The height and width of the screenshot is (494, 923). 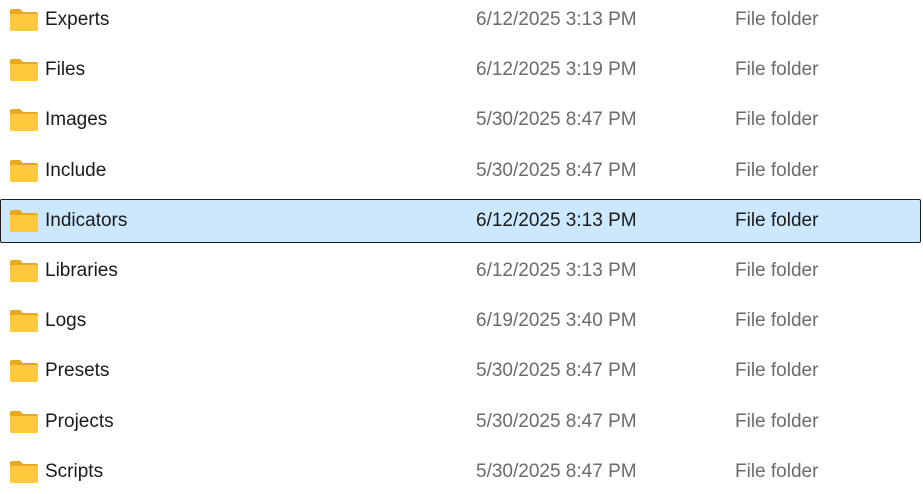 What do you see at coordinates (460, 371) in the screenshot?
I see `file-row: Presets 5/30/2025 8:47 PM File folder` at bounding box center [460, 371].